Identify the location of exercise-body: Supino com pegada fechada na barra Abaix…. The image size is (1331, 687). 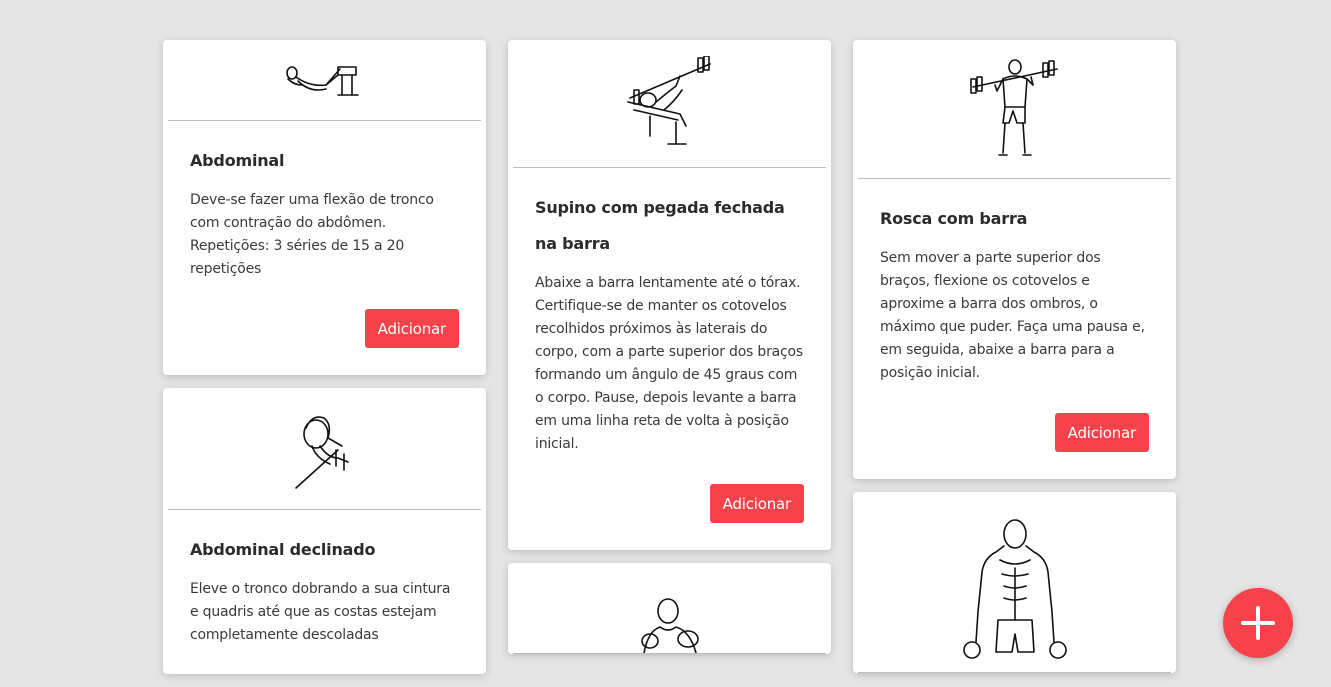
(669, 359).